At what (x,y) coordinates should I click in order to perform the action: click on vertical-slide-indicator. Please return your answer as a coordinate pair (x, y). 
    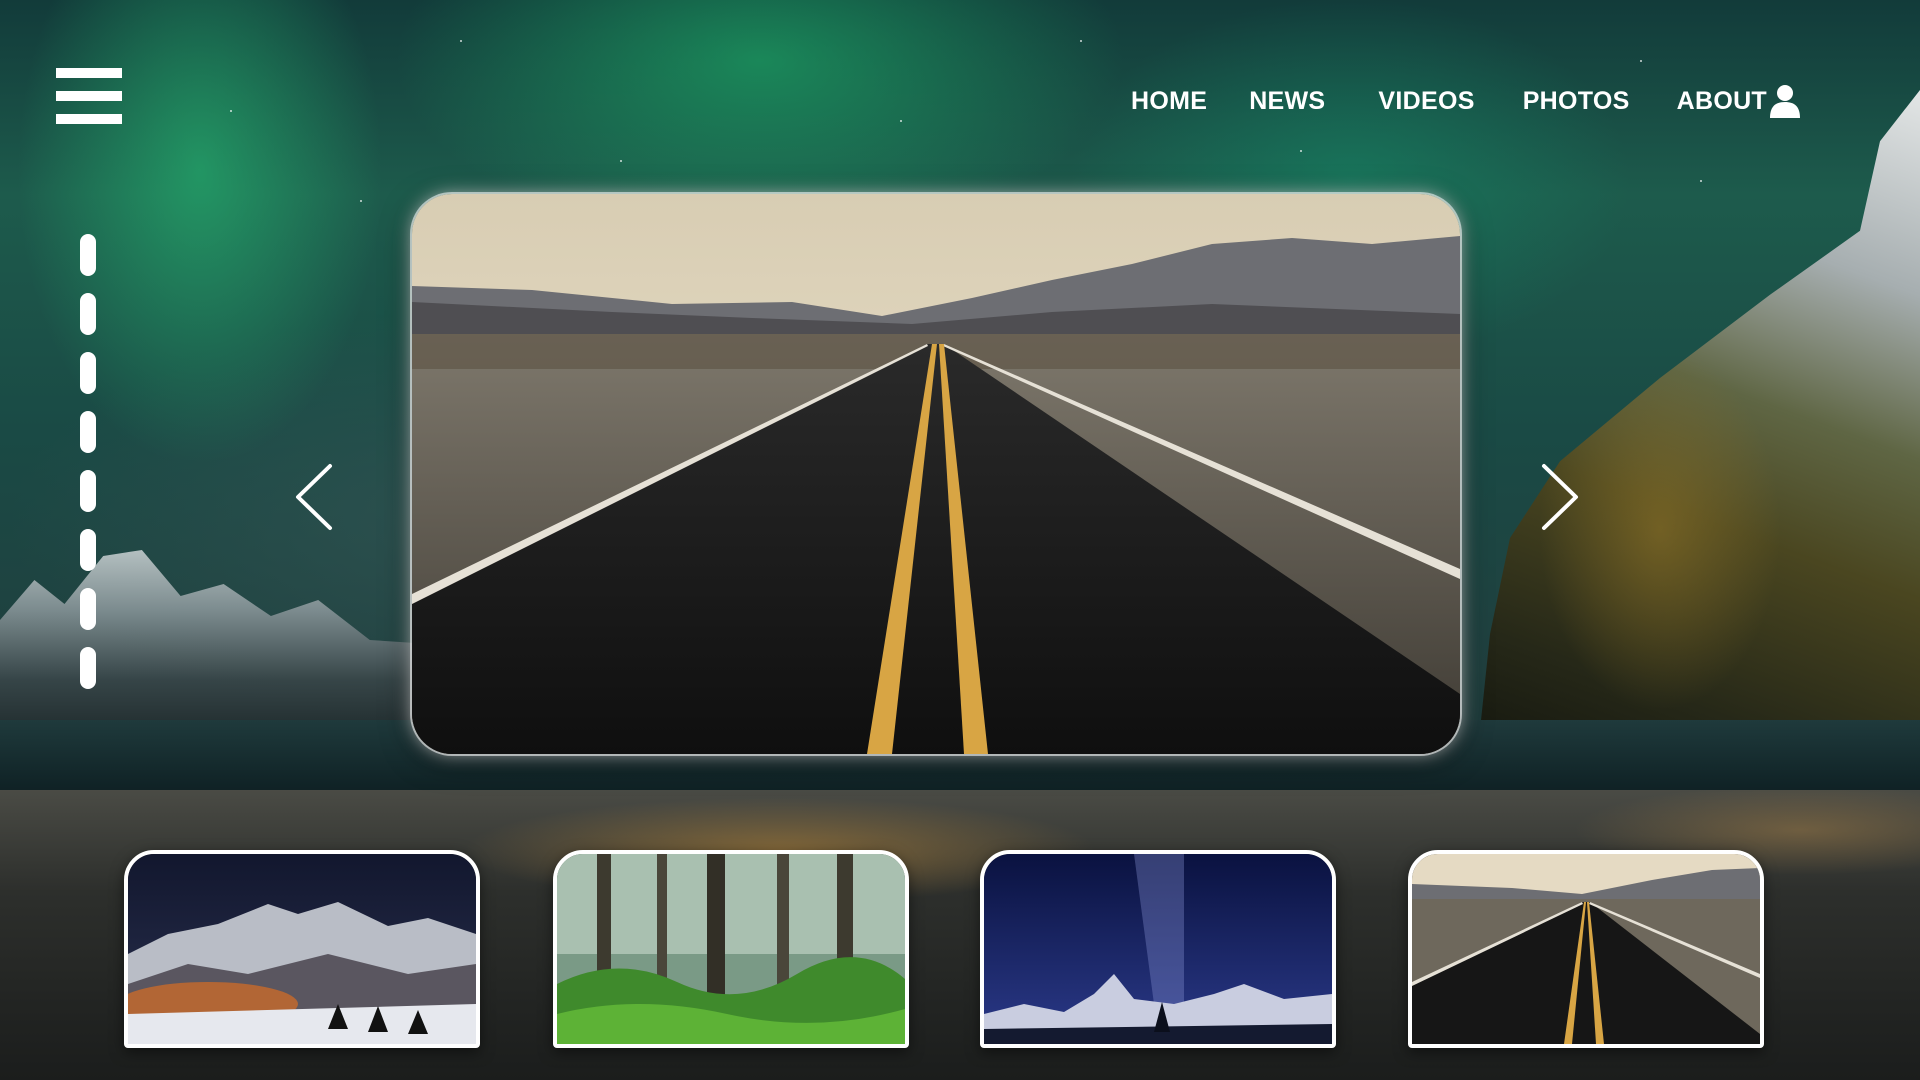
    Looking at the image, I should click on (88, 463).